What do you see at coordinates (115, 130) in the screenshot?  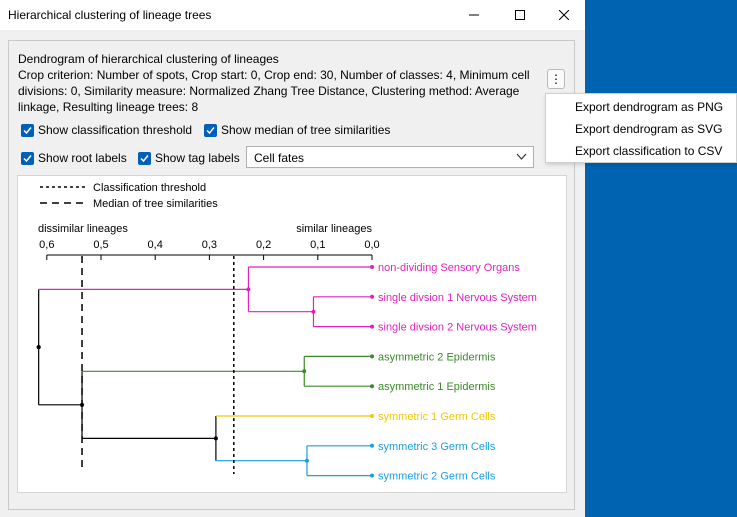 I see `checkbox-label: Show classification threshold` at bounding box center [115, 130].